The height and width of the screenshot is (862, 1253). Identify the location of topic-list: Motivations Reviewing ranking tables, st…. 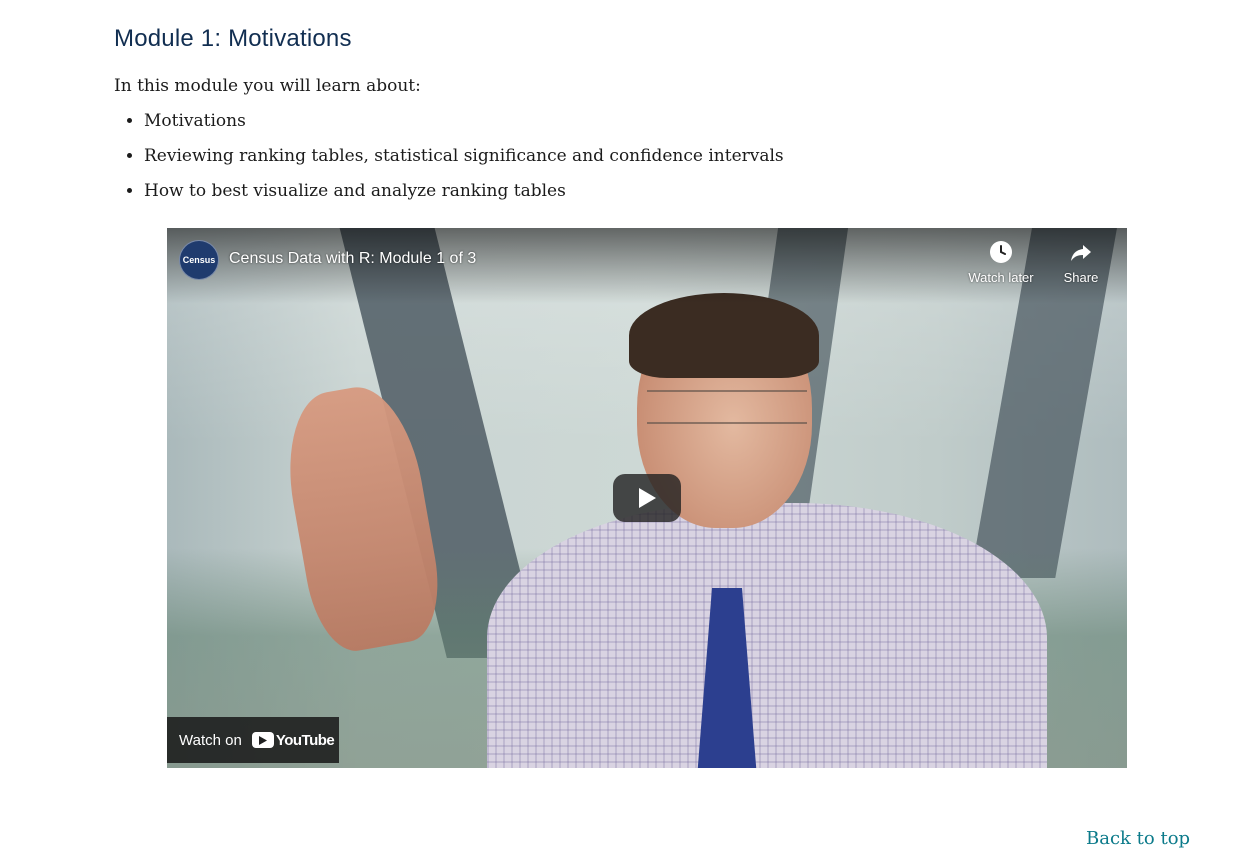
(449, 161).